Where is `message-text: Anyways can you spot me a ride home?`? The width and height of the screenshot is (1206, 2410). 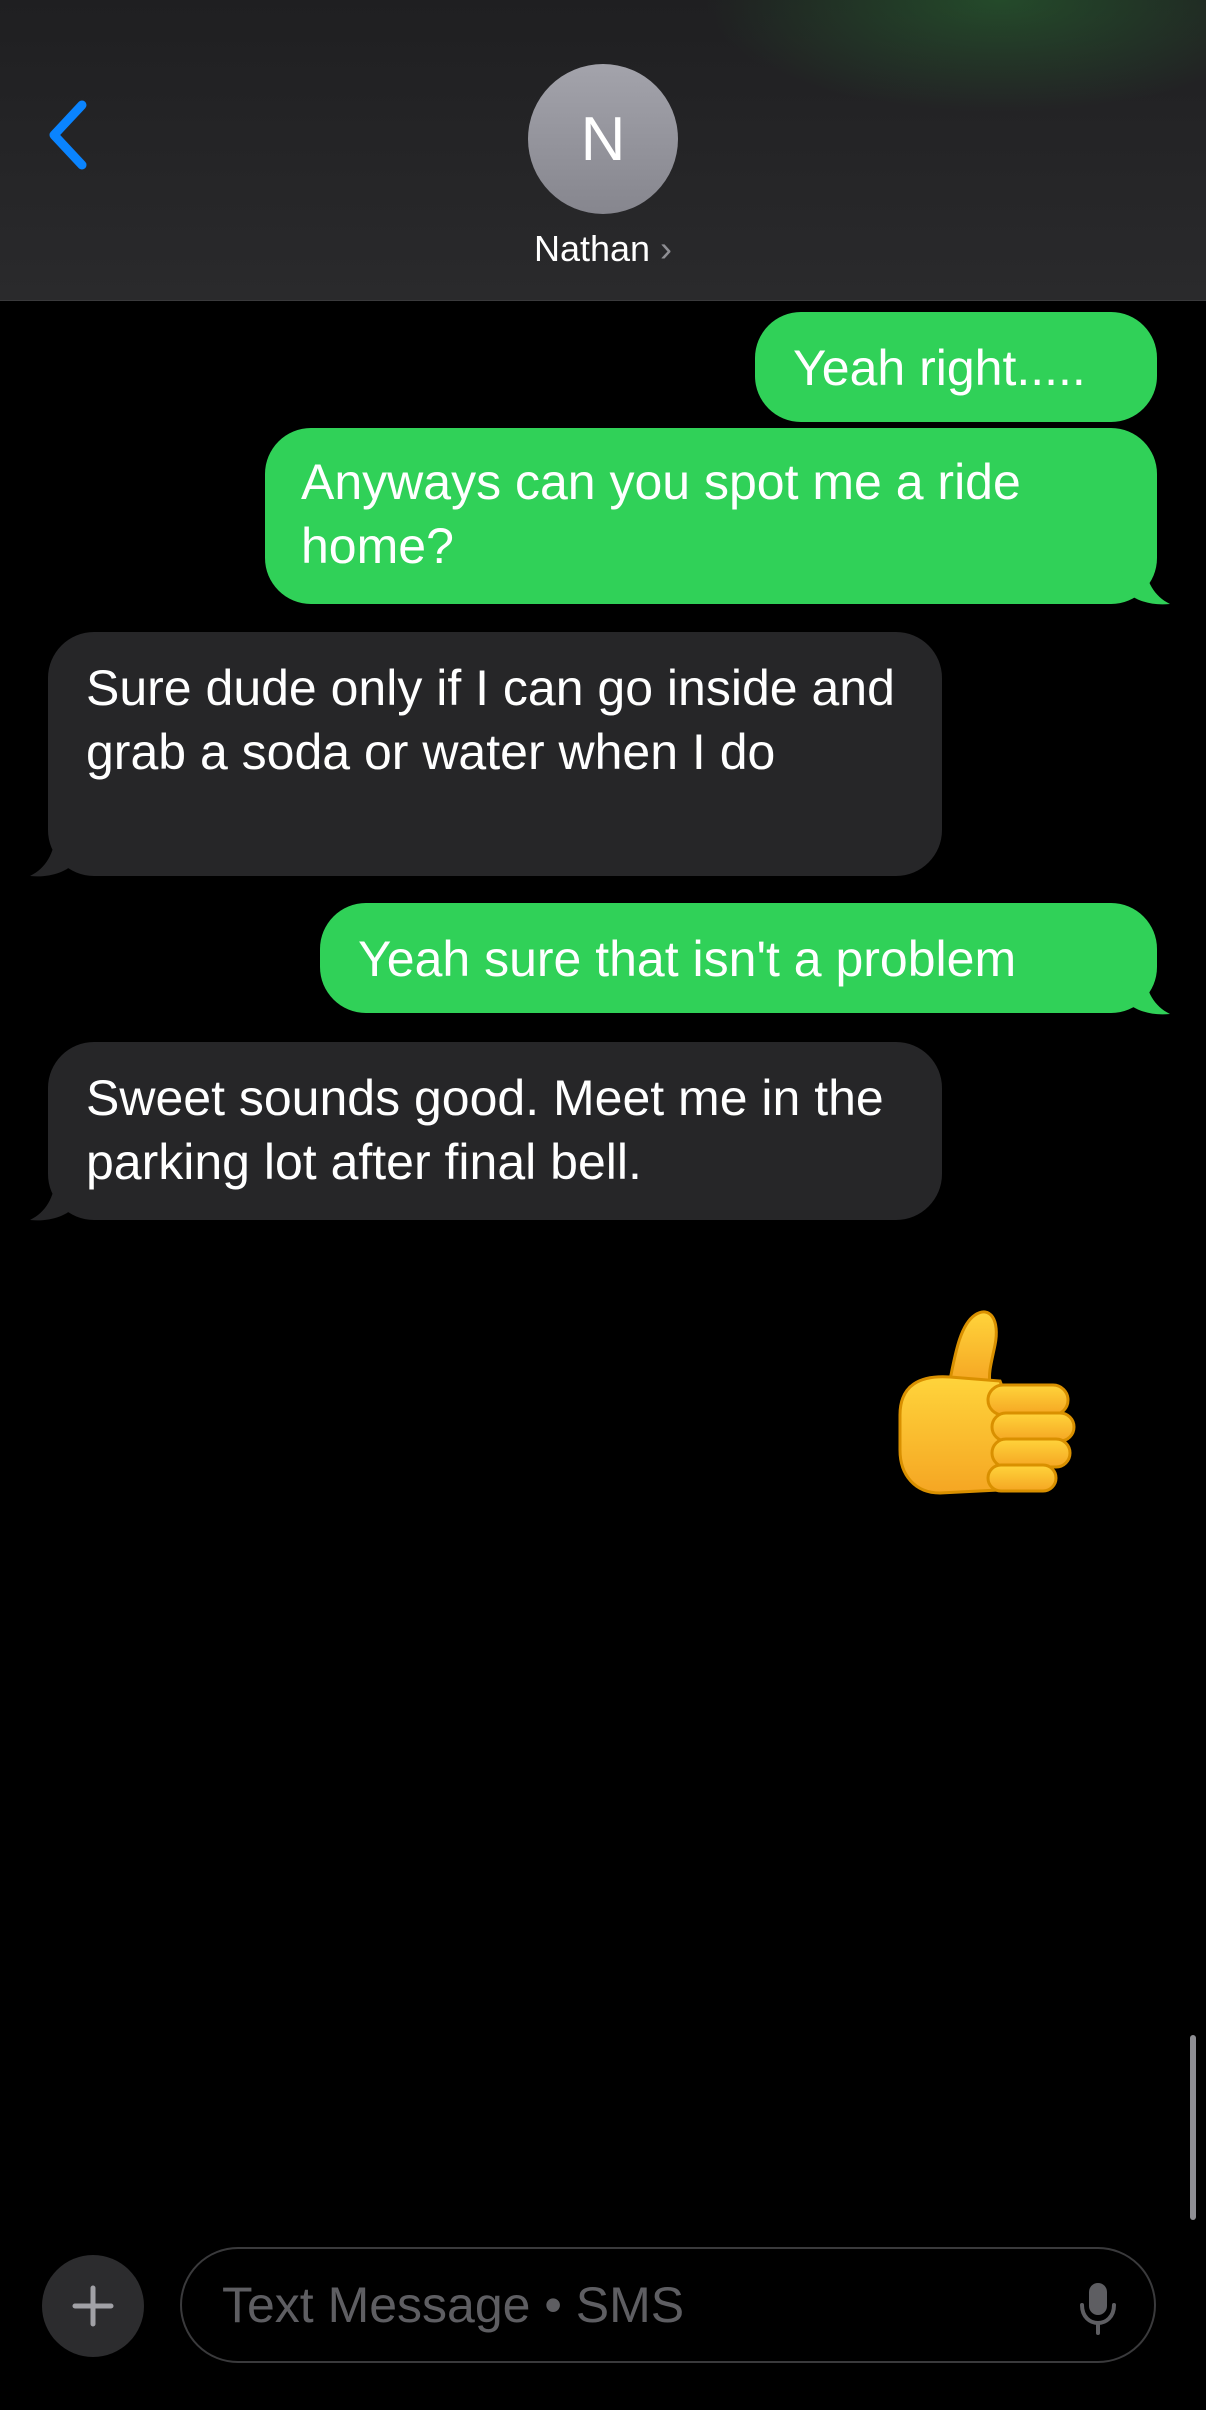
message-text: Anyways can you spot me a ride home? is located at coordinates (661, 514).